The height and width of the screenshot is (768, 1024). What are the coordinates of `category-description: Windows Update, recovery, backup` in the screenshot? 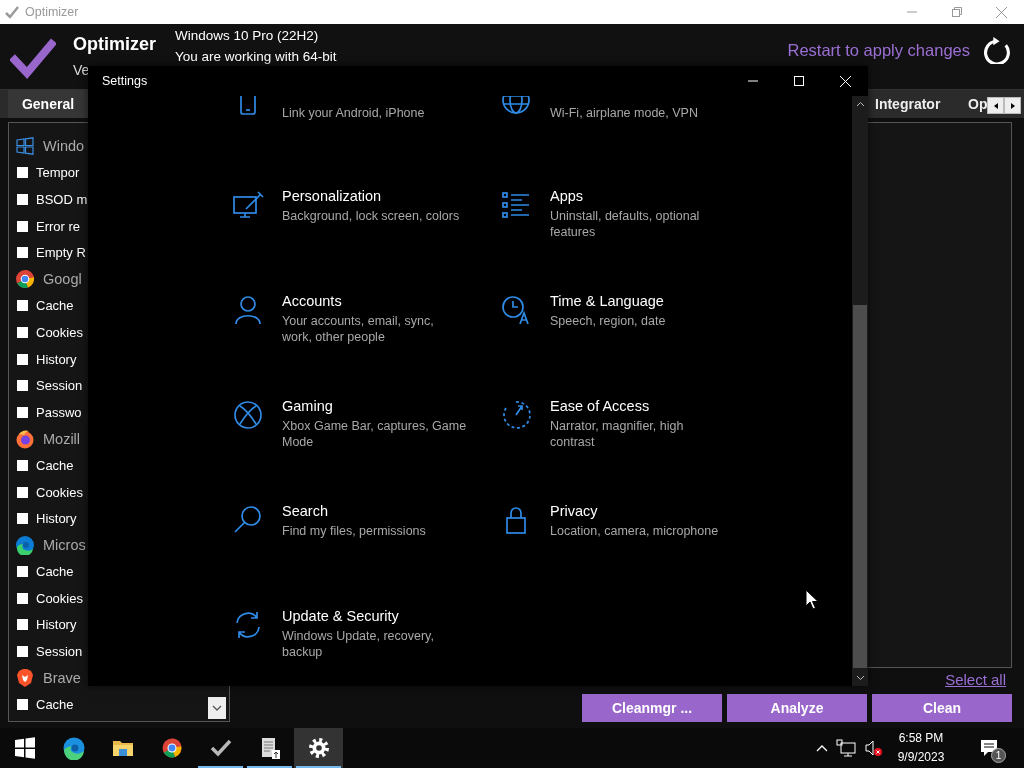 It's located at (358, 644).